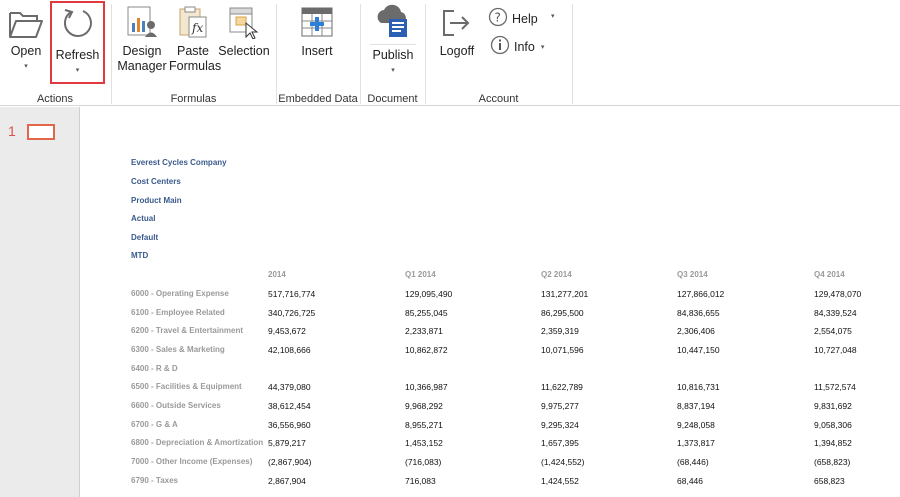 The image size is (900, 497). What do you see at coordinates (698, 313) in the screenshot?
I see `table-cell: 84,836,655` at bounding box center [698, 313].